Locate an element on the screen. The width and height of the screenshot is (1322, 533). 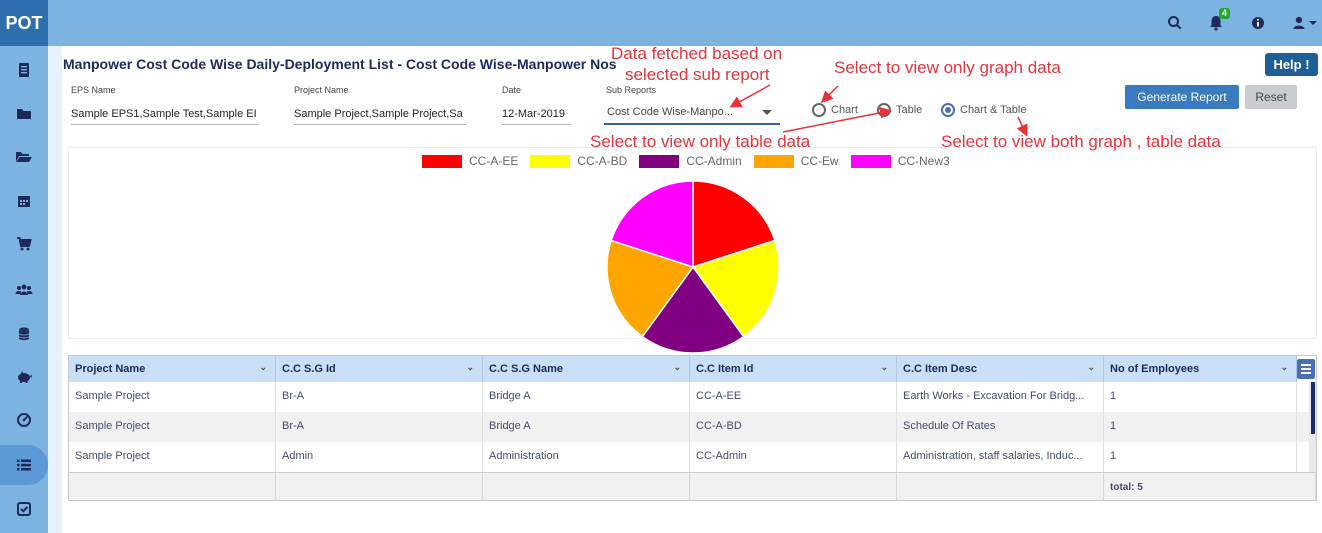
column-header: C.C Item Desc ⌄ is located at coordinates (1000, 369).